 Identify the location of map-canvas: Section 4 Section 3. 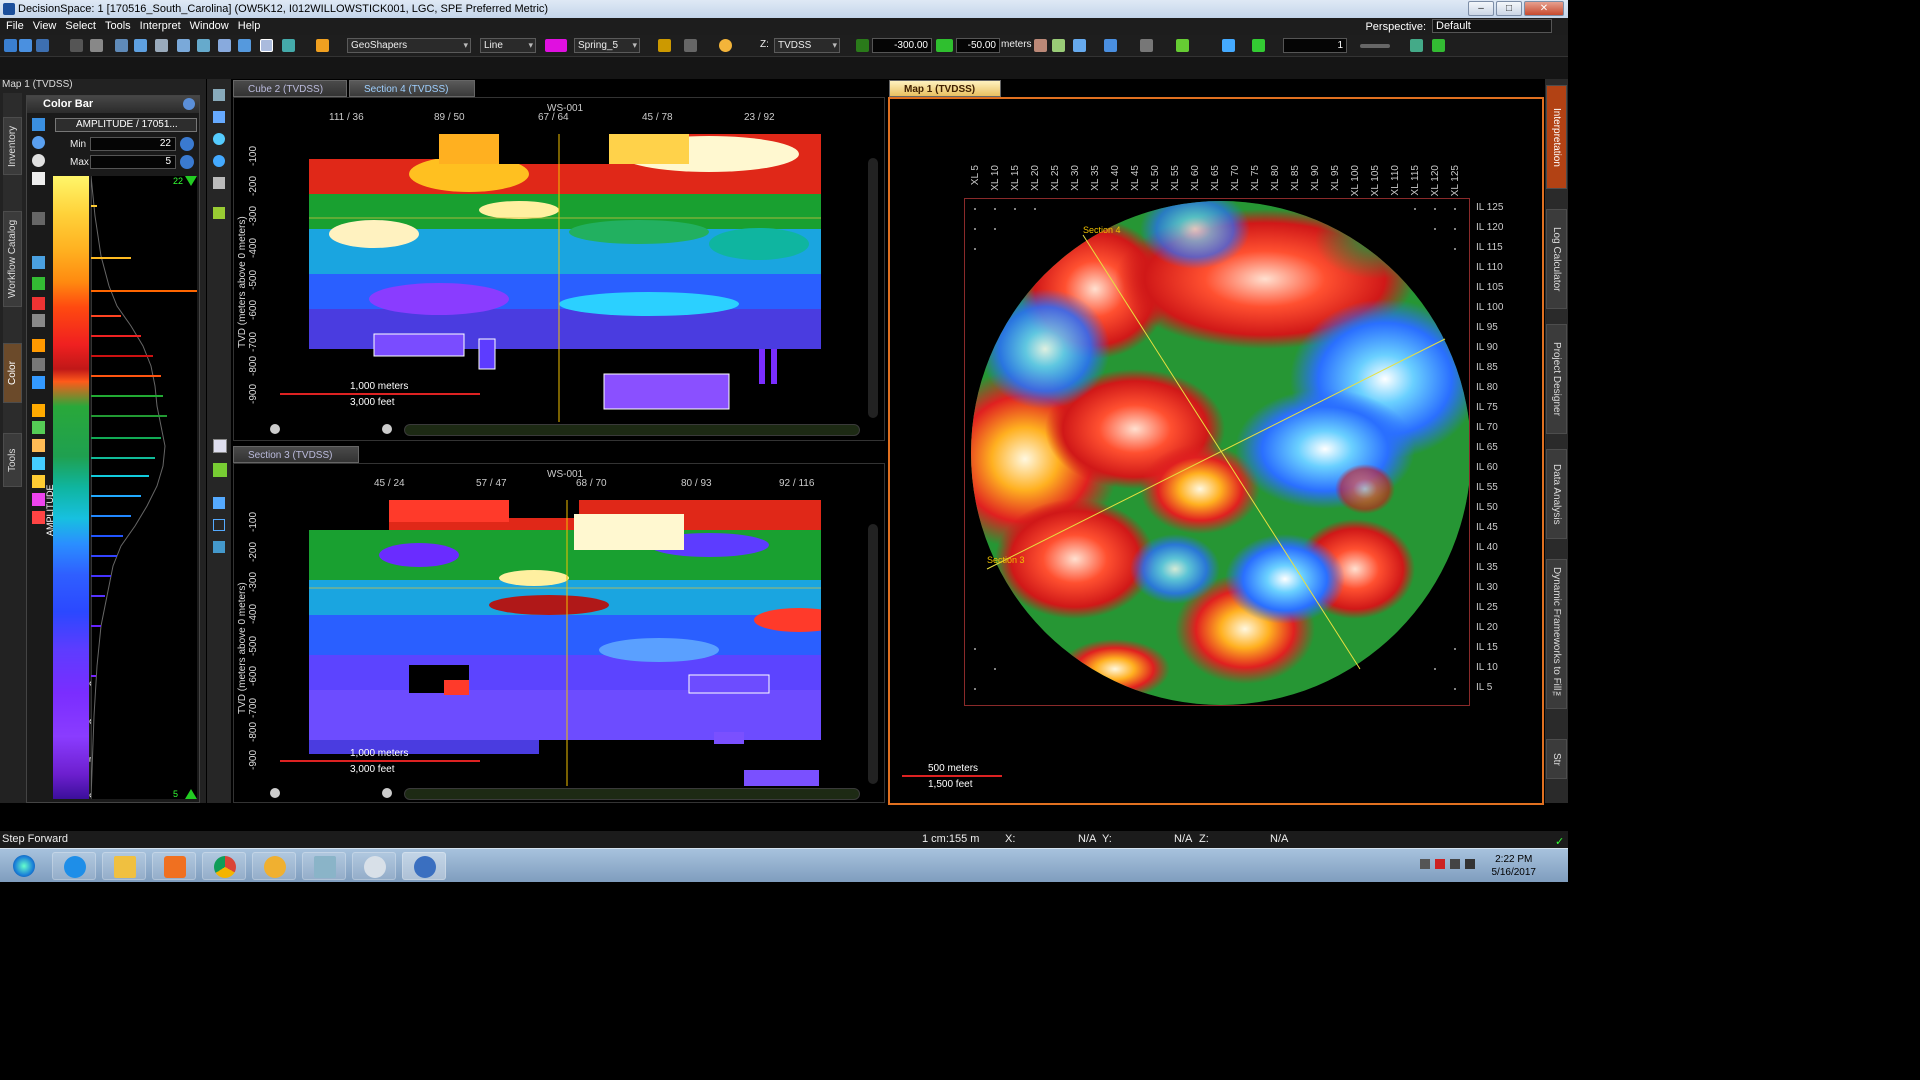
(1217, 452).